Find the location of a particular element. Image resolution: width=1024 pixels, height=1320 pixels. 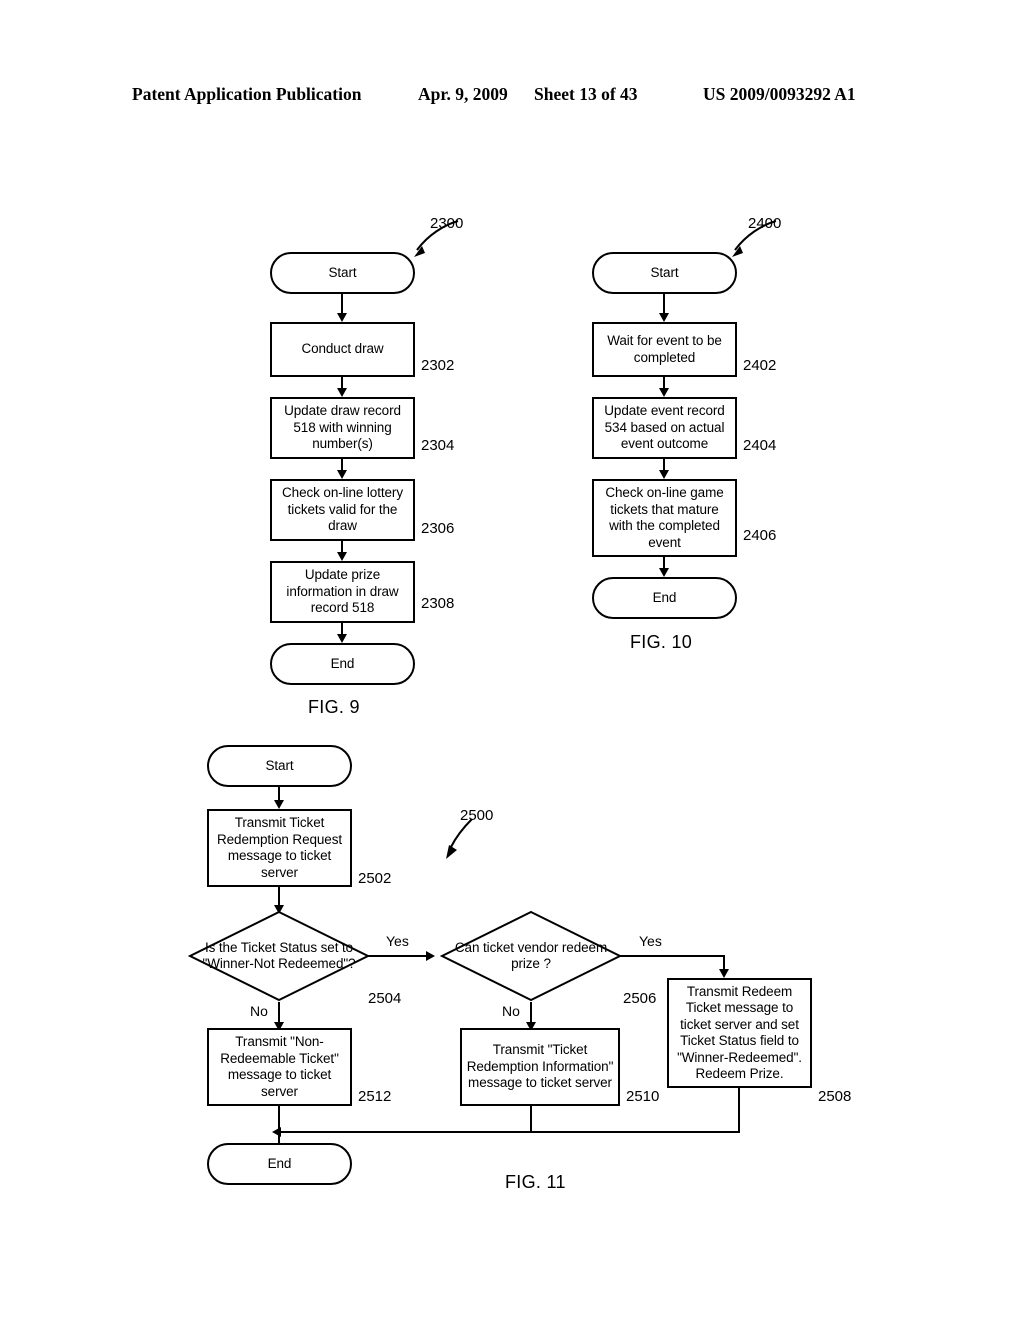

node-start-2400: Start is located at coordinates (664, 273).